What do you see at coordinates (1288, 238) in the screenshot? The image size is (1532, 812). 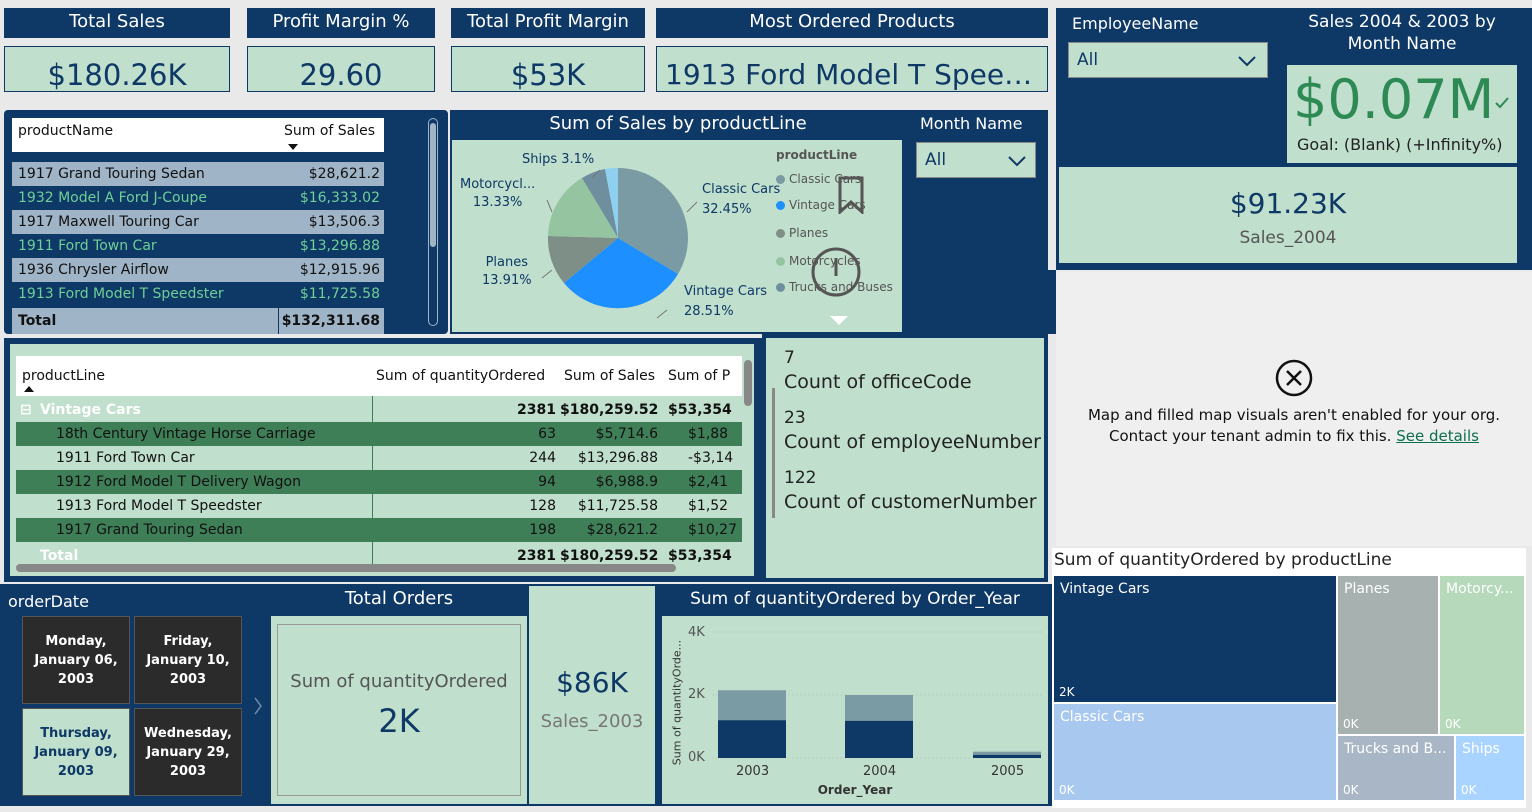 I see `card-label: Sales_2004` at bounding box center [1288, 238].